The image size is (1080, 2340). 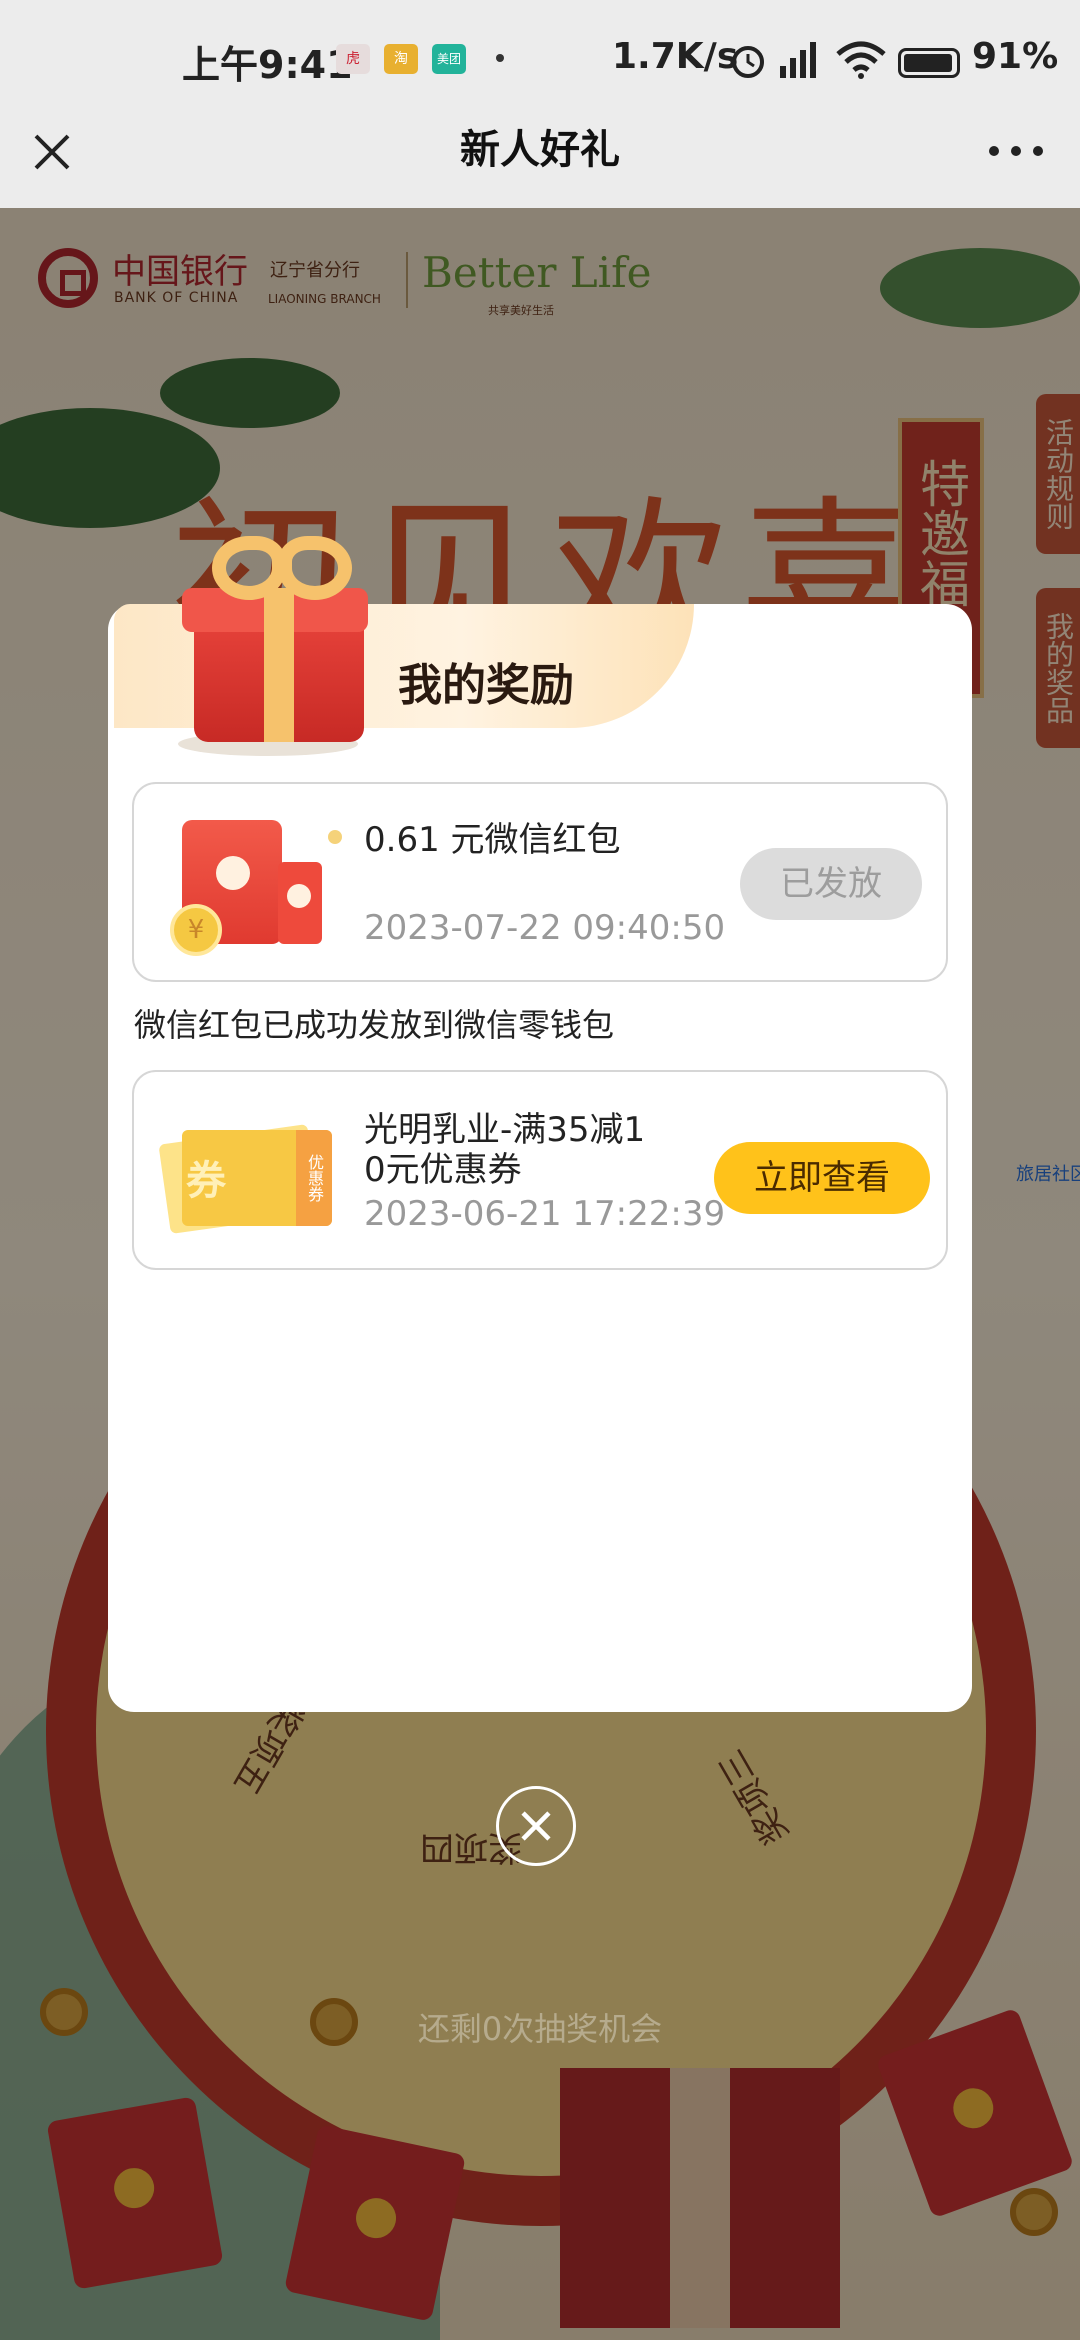 What do you see at coordinates (540, 150) in the screenshot?
I see `page-title: 新人好礼` at bounding box center [540, 150].